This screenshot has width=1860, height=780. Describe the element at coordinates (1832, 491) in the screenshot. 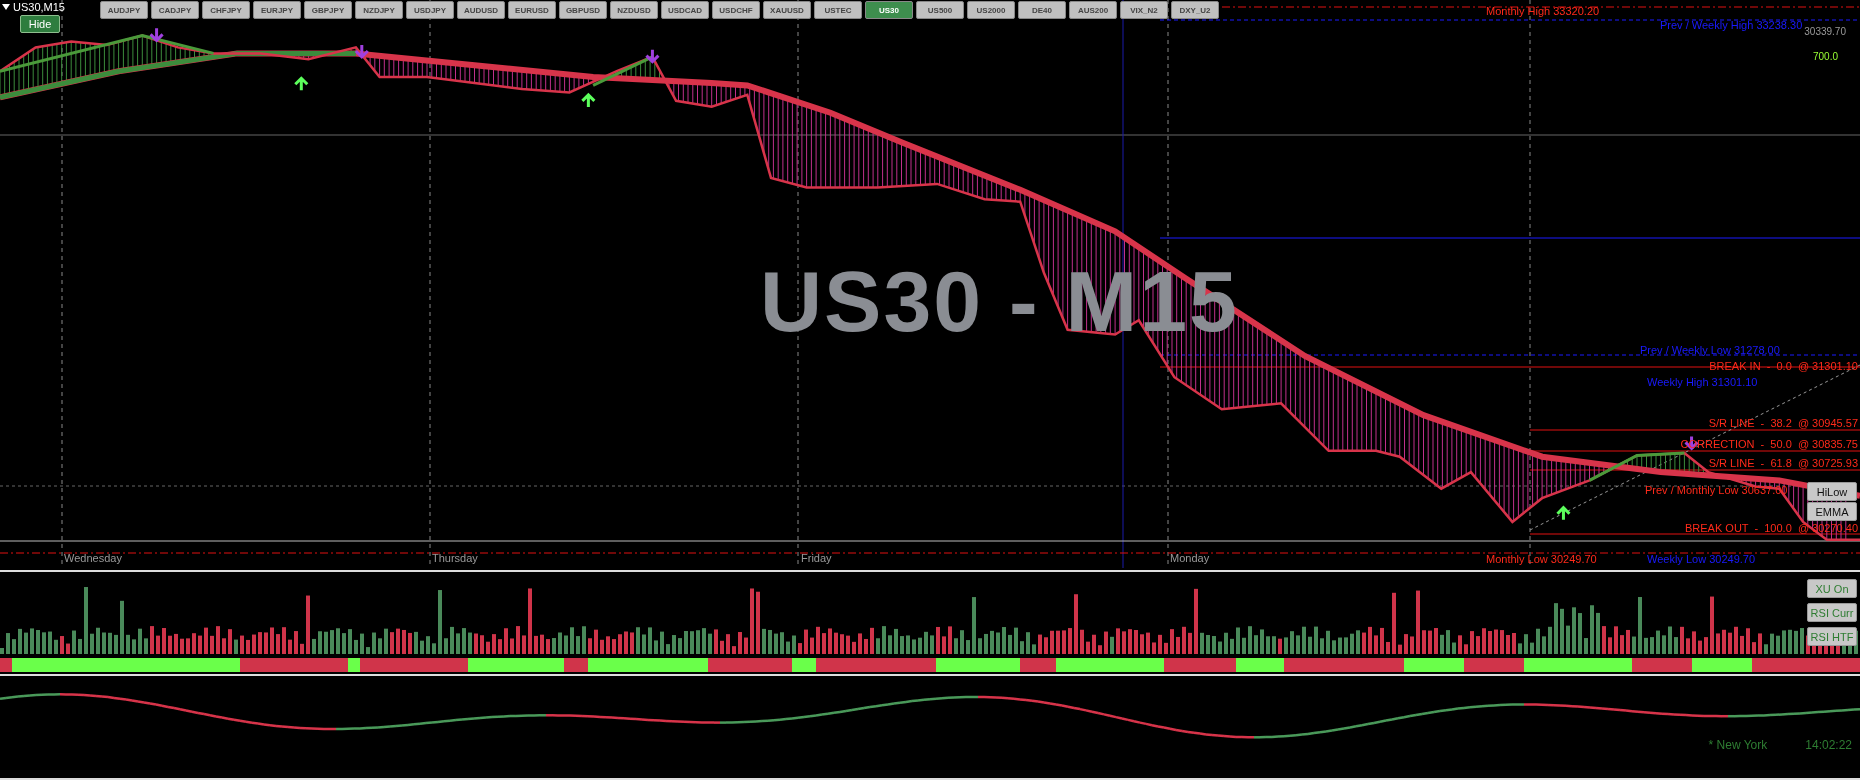

I see `chart-toggle-button: HiLow` at that location.